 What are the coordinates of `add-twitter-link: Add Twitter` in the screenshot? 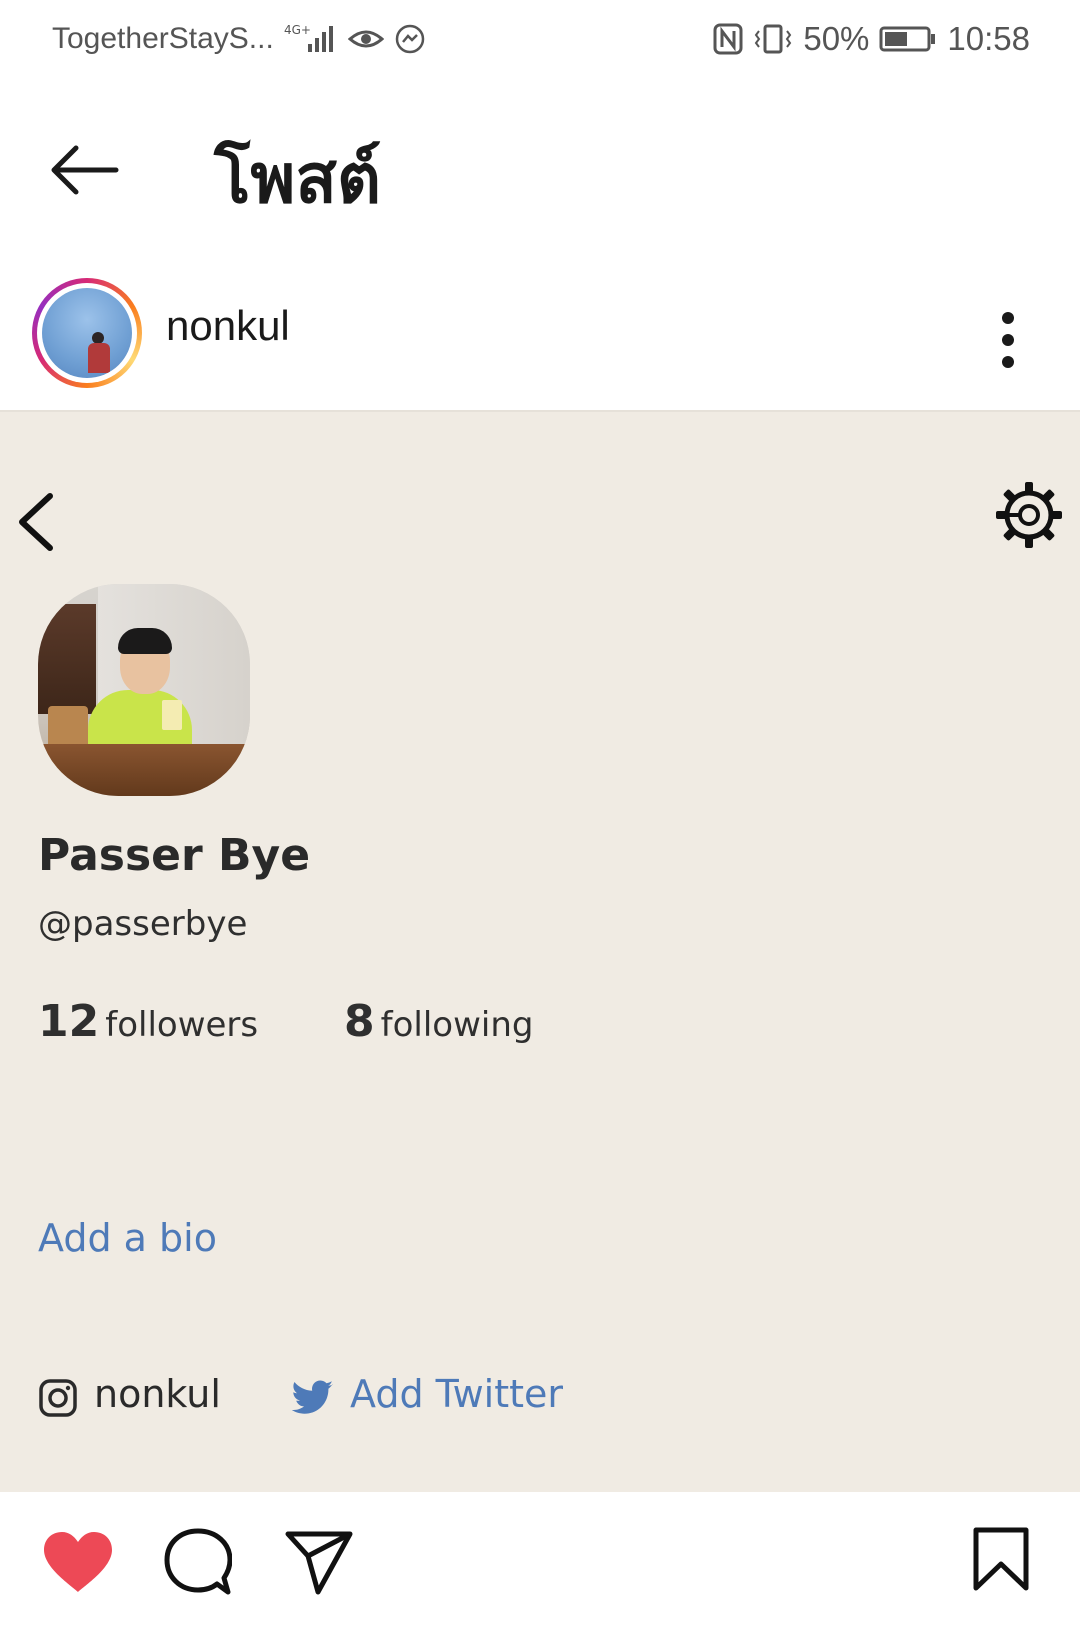 It's located at (457, 1394).